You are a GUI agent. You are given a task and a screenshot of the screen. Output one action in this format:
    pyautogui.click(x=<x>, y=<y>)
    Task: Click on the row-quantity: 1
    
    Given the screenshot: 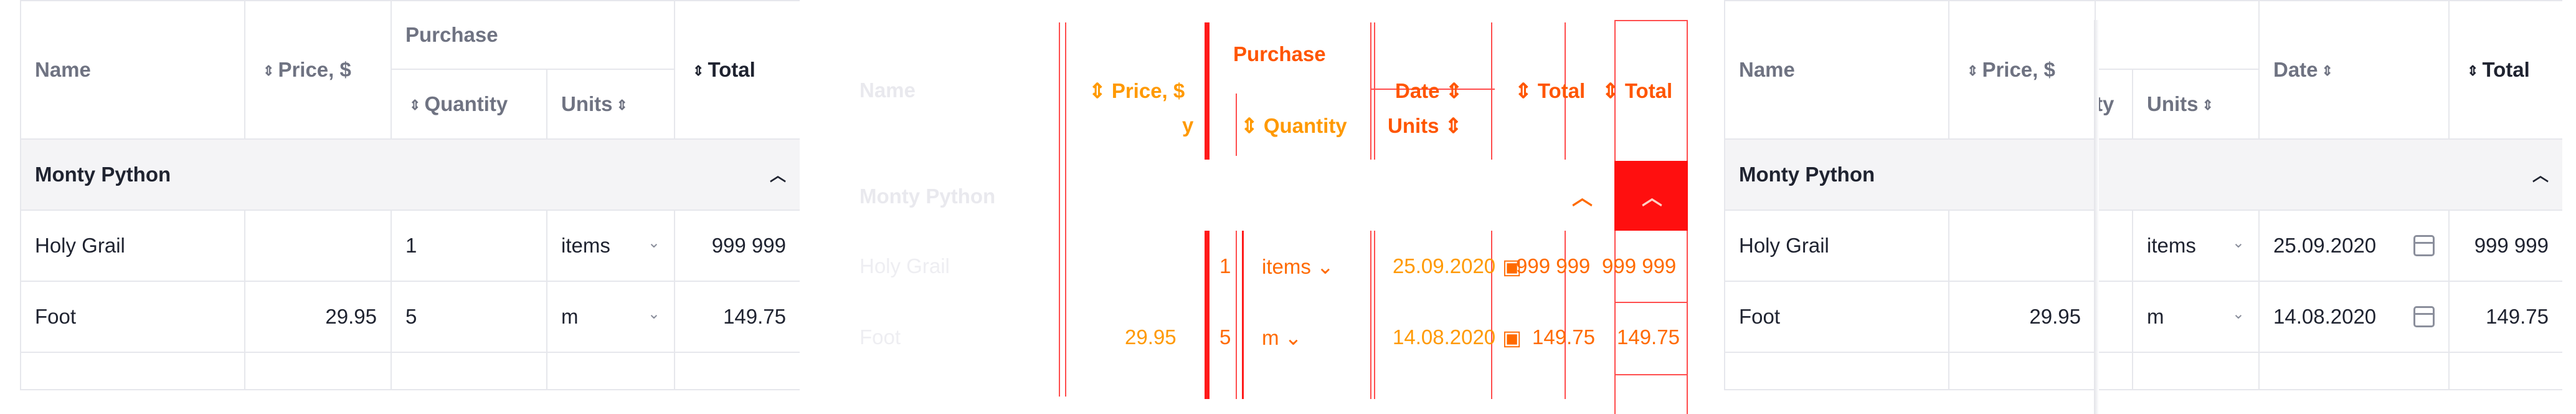 What is the action you would take?
    pyautogui.click(x=1225, y=266)
    